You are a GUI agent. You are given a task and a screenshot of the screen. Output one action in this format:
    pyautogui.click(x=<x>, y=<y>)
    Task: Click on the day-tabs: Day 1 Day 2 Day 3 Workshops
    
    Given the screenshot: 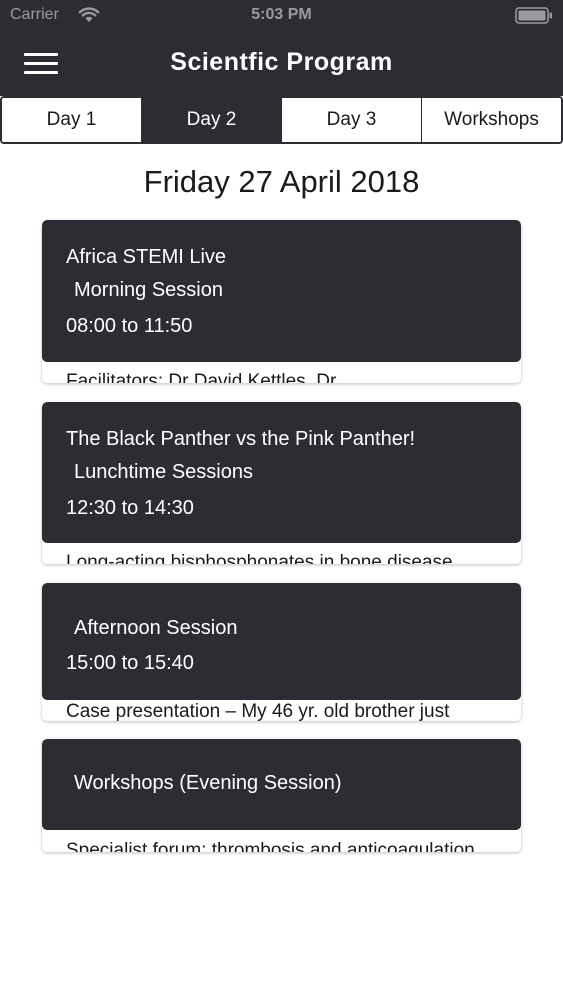 What is the action you would take?
    pyautogui.click(x=281, y=120)
    